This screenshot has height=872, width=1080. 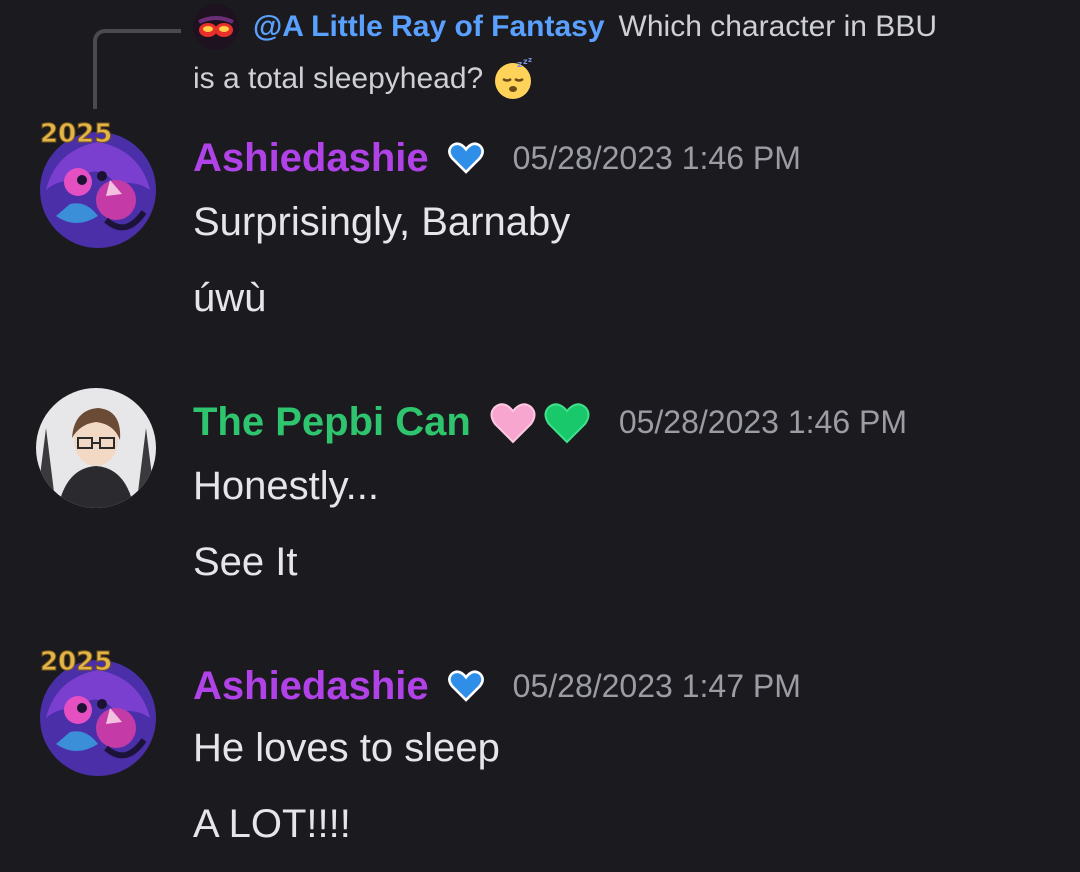 I want to click on pink-heart-icon, so click(x=513, y=423).